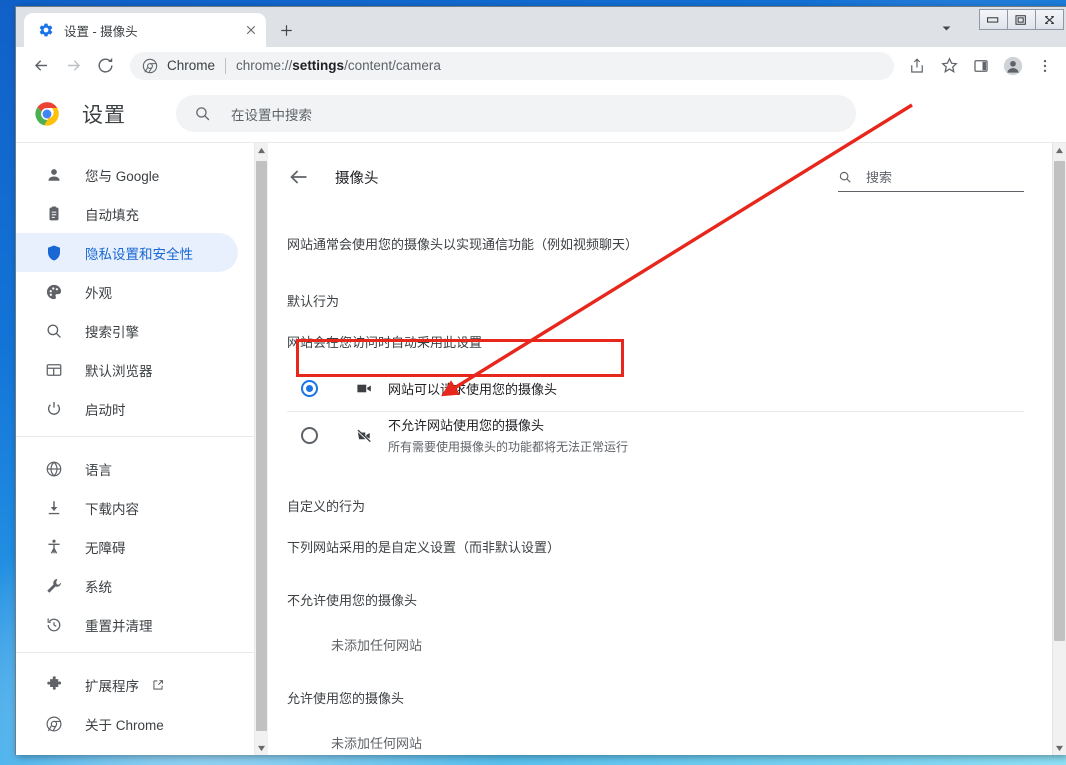 This screenshot has height=765, width=1066. Describe the element at coordinates (53, 585) in the screenshot. I see `wrench-icon` at that location.